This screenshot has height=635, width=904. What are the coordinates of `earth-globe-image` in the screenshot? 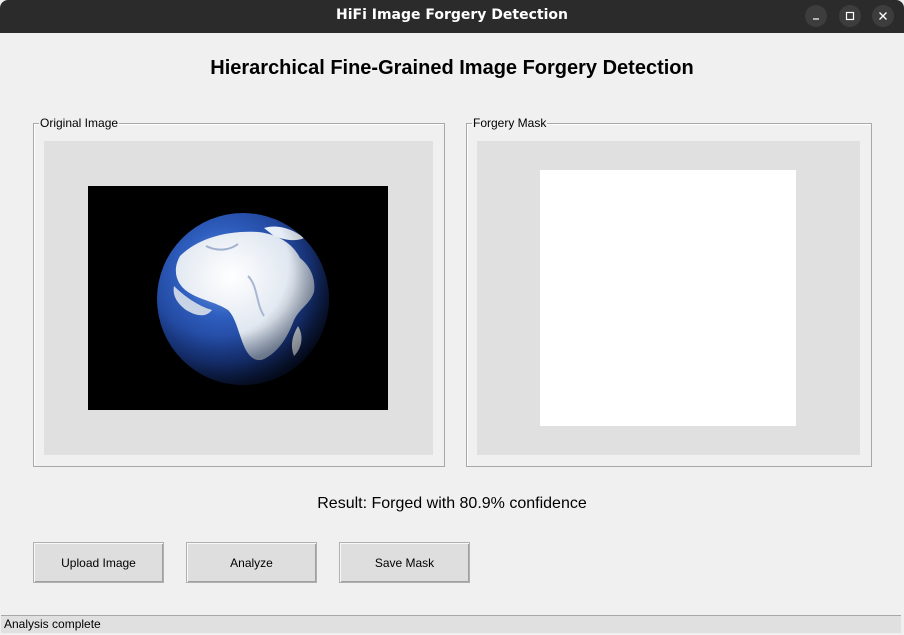 It's located at (238, 298).